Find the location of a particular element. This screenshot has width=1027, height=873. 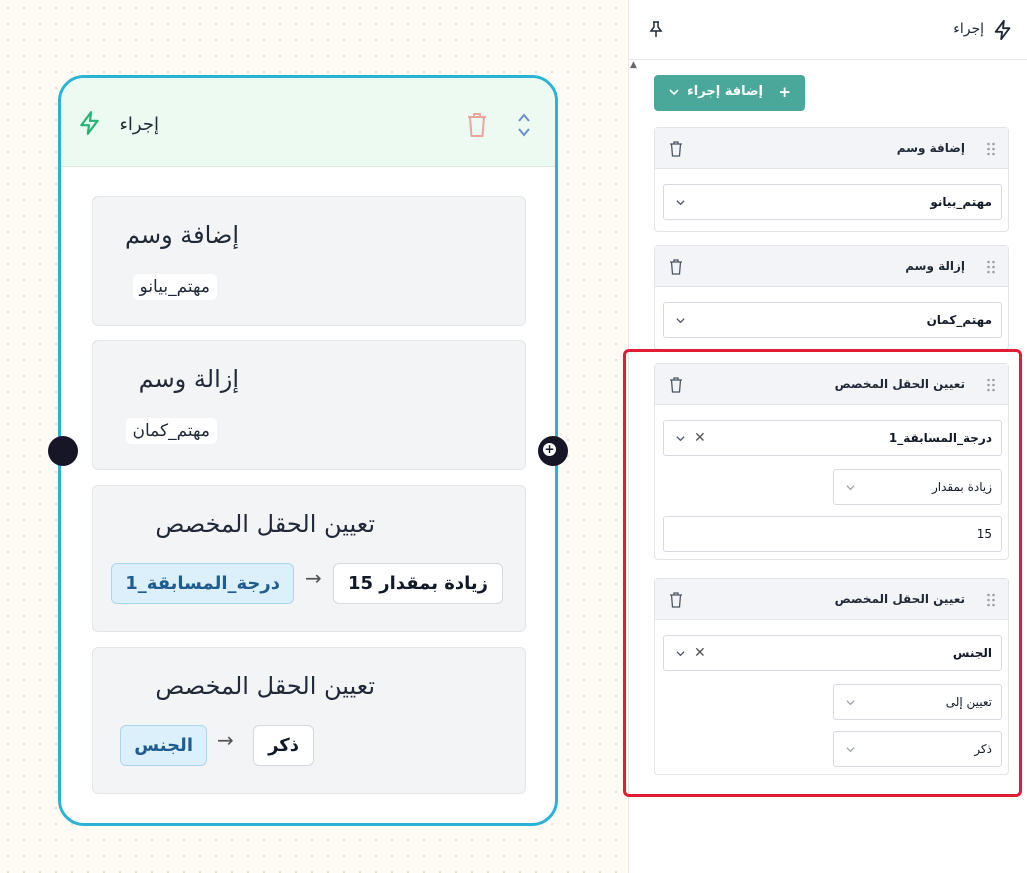

operation-value: تعيين إلى is located at coordinates (968, 702).